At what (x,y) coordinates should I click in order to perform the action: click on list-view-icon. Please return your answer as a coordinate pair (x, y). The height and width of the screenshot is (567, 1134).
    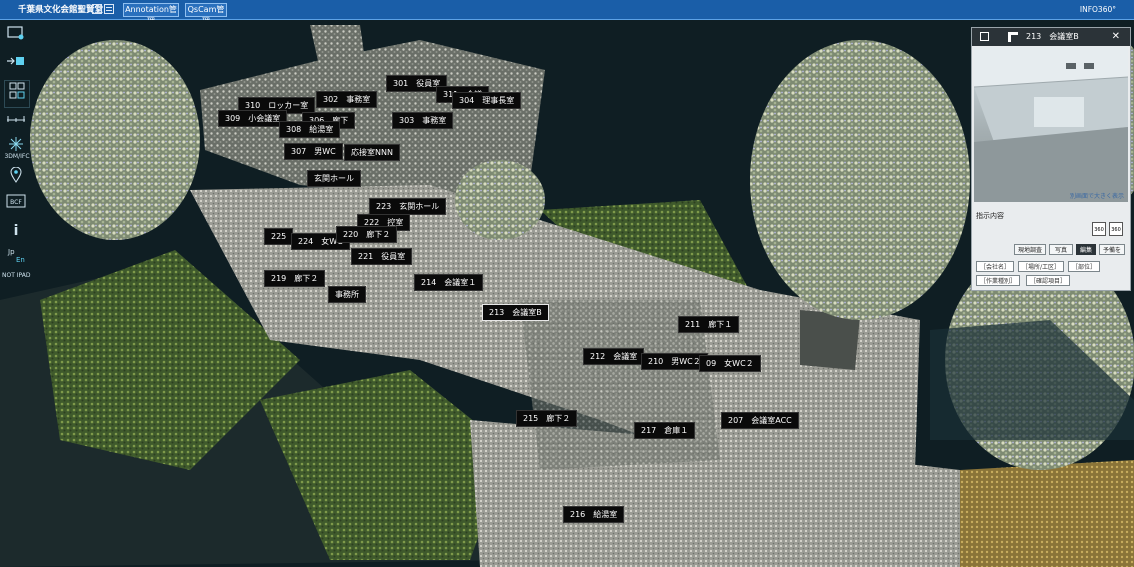
    Looking at the image, I should click on (109, 9).